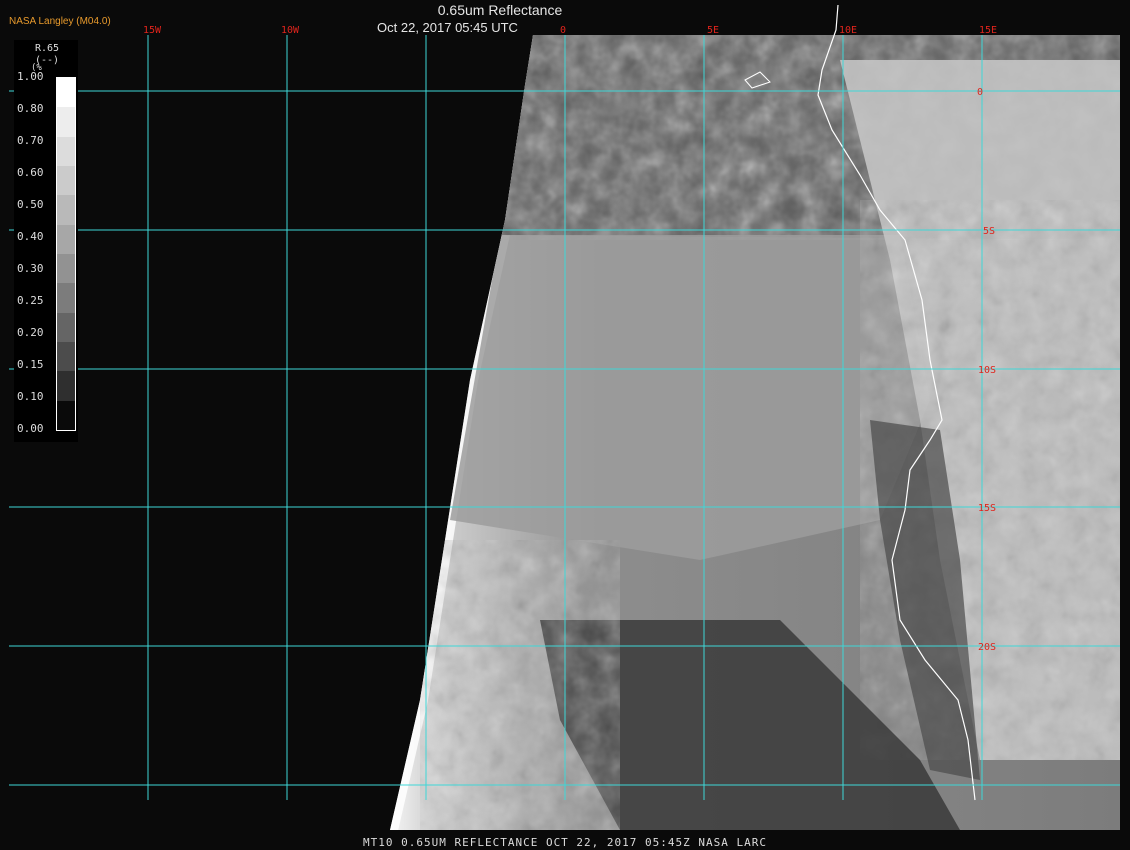  What do you see at coordinates (989, 231) in the screenshot?
I see `lat-label-5s: 5S` at bounding box center [989, 231].